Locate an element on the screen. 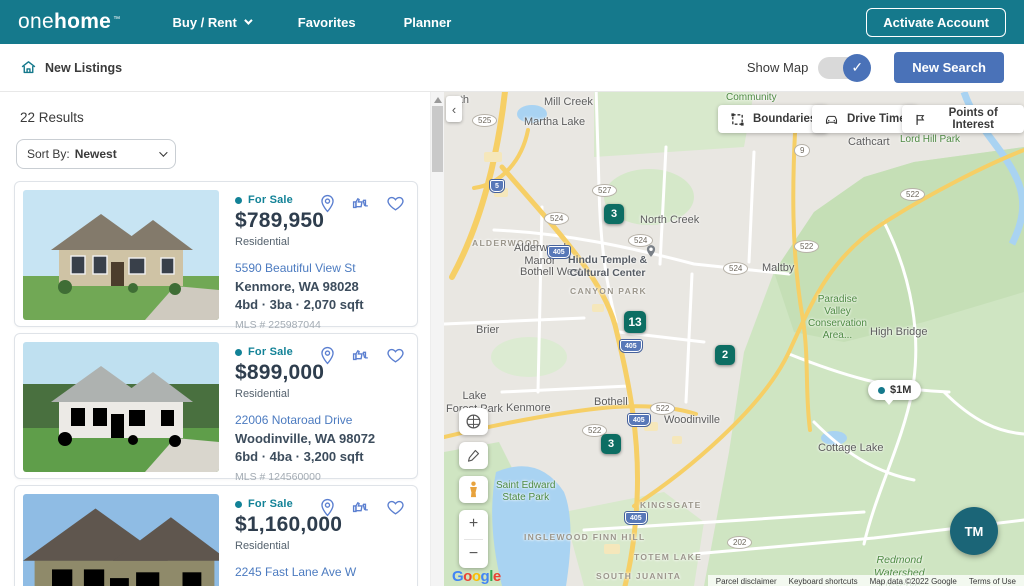 The height and width of the screenshot is (586, 1024). google-letter: e is located at coordinates (496, 576).